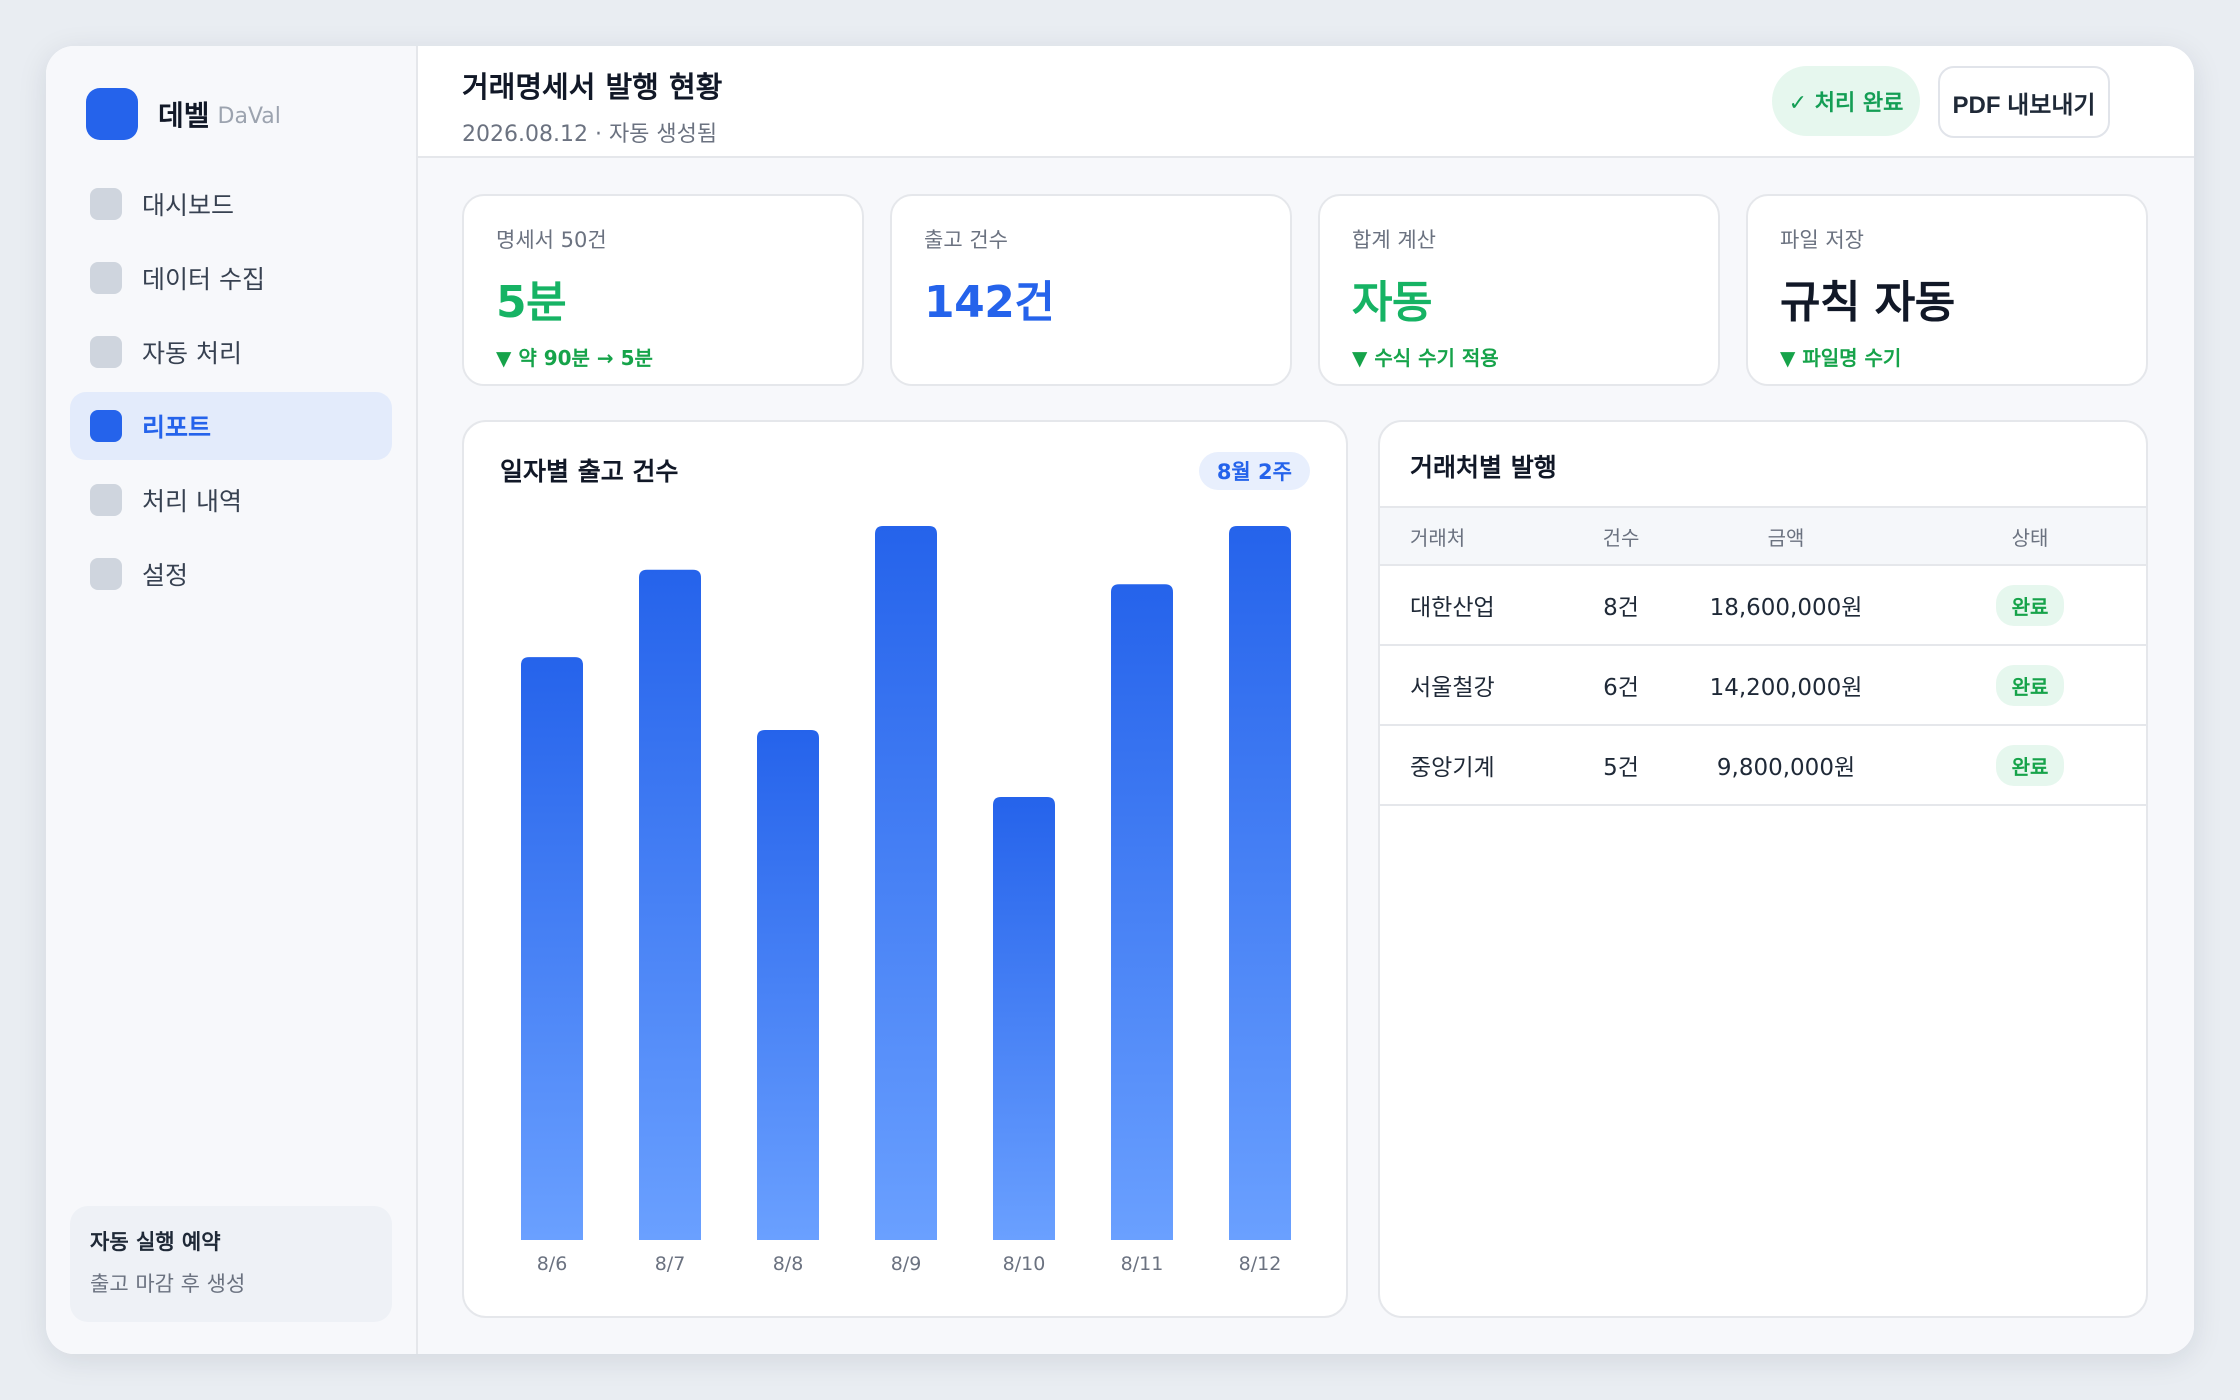  What do you see at coordinates (106, 426) in the screenshot?
I see `report-icon` at bounding box center [106, 426].